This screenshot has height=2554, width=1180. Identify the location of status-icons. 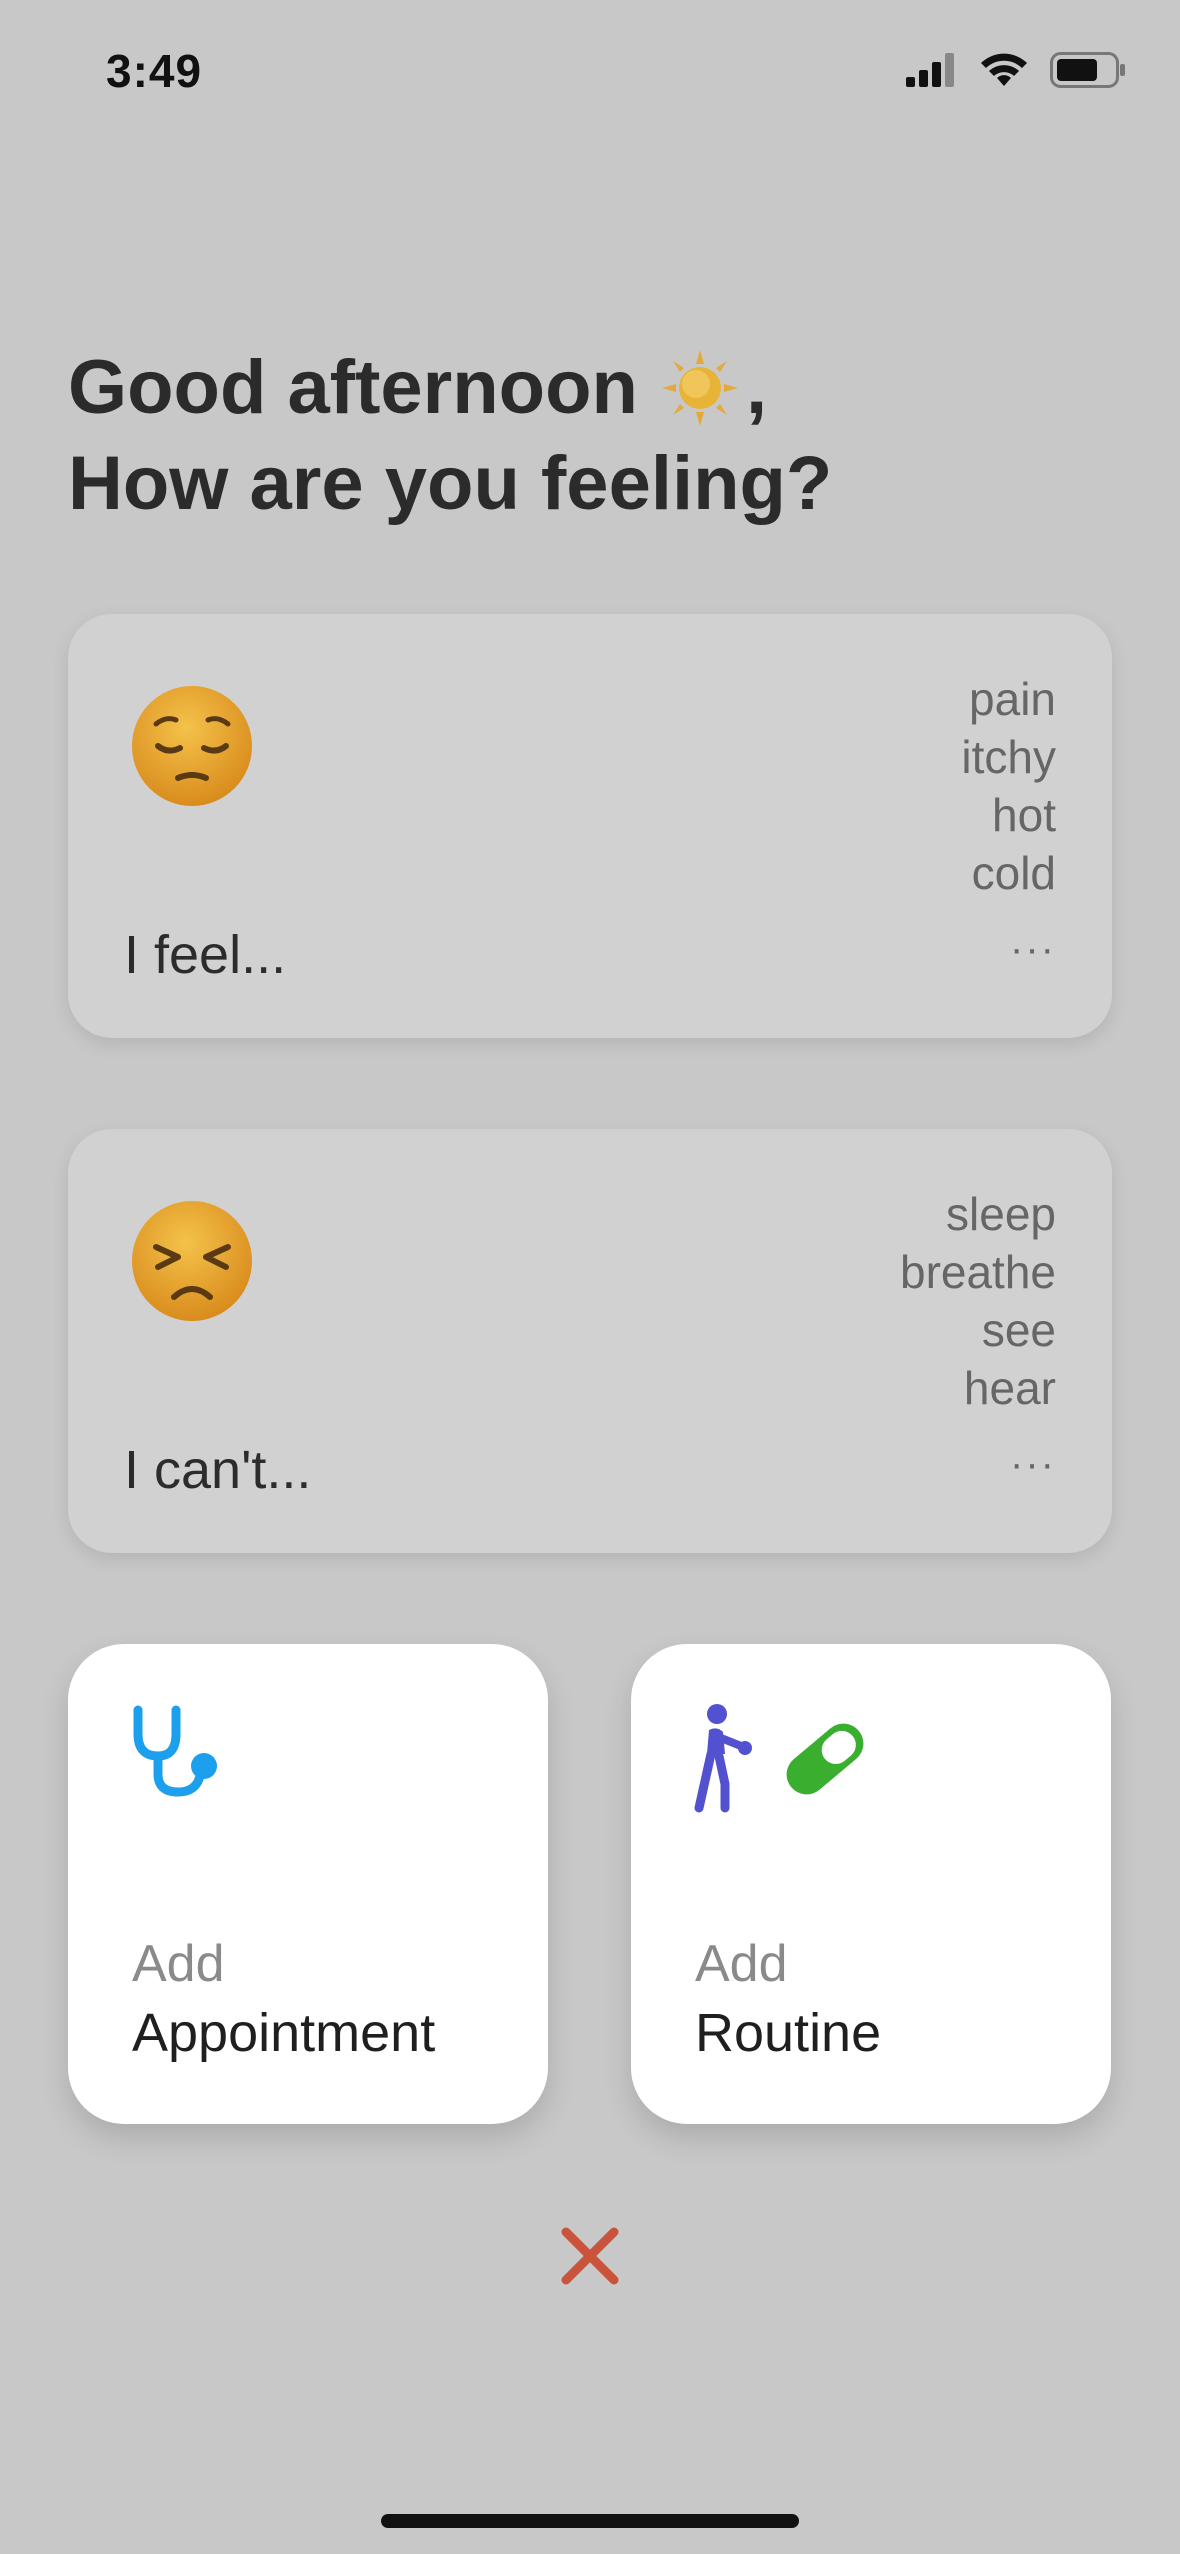
(1016, 70).